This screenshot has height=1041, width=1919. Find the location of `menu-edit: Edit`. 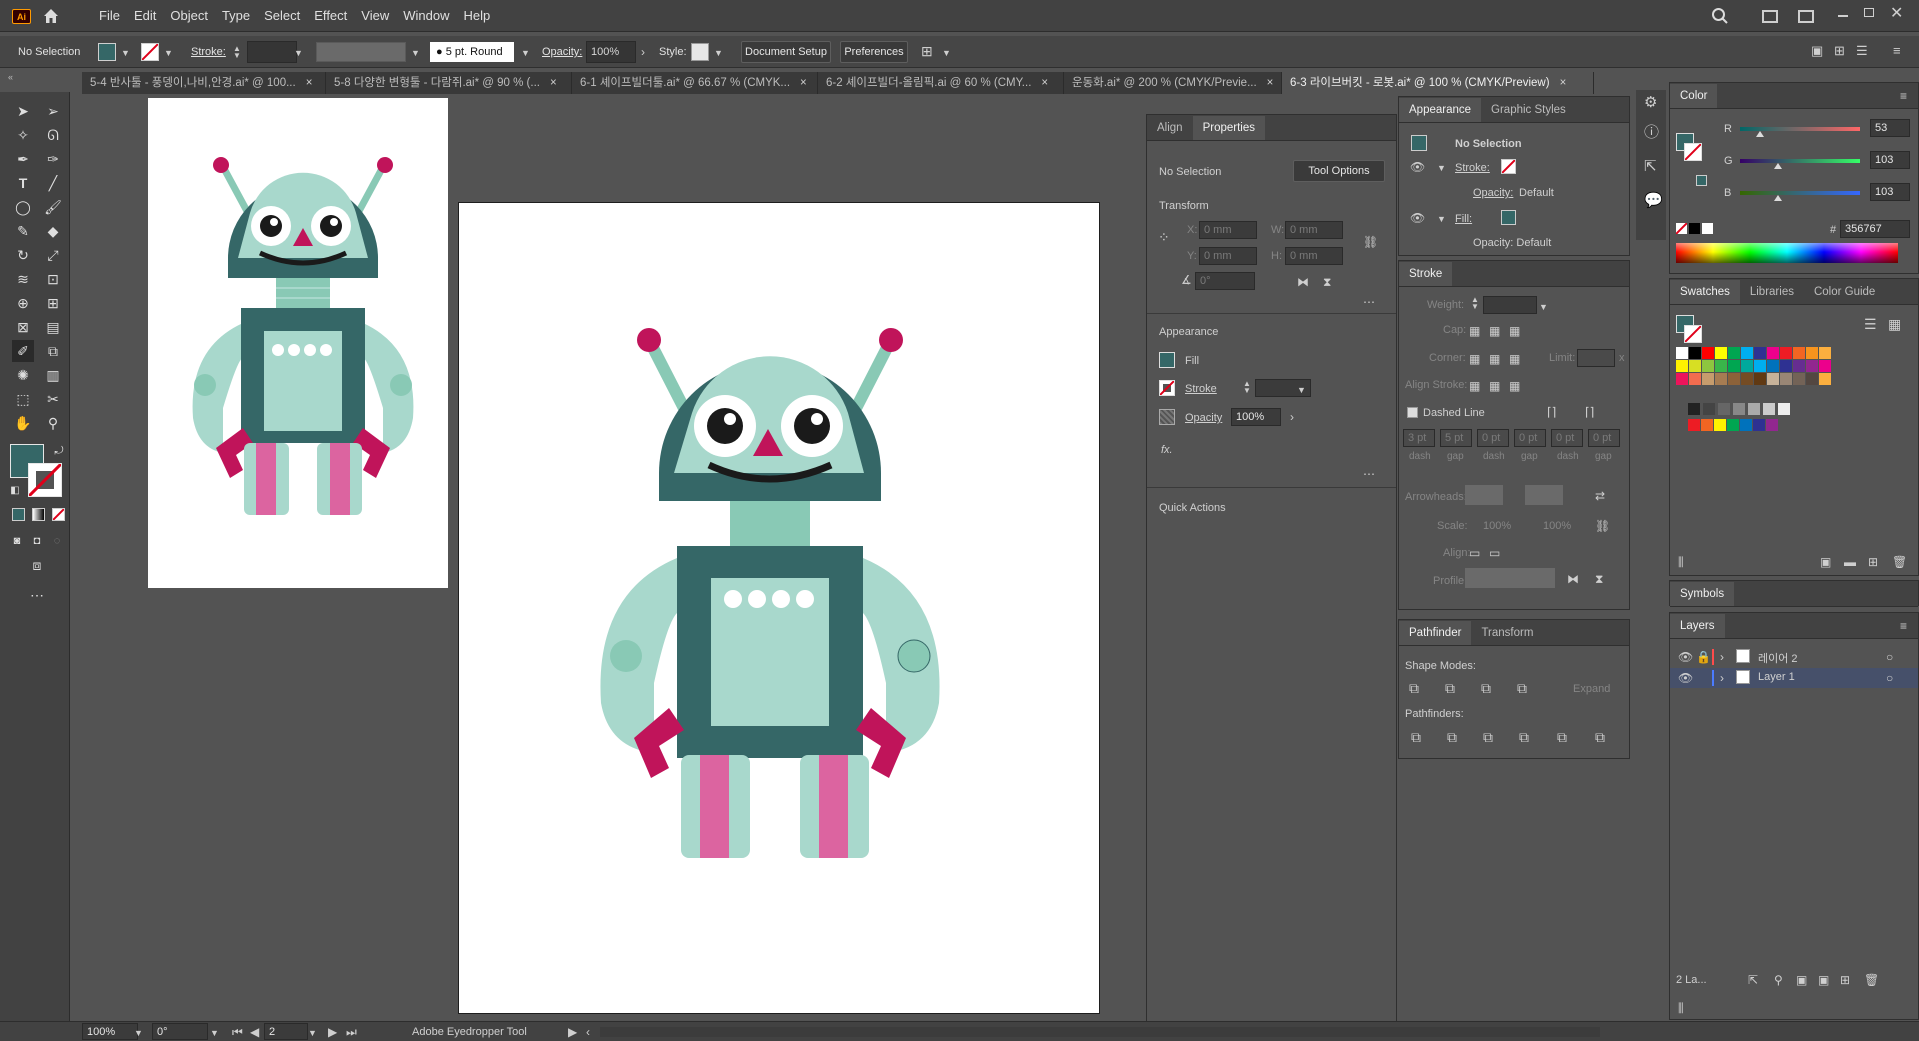

menu-edit: Edit is located at coordinates (145, 16).